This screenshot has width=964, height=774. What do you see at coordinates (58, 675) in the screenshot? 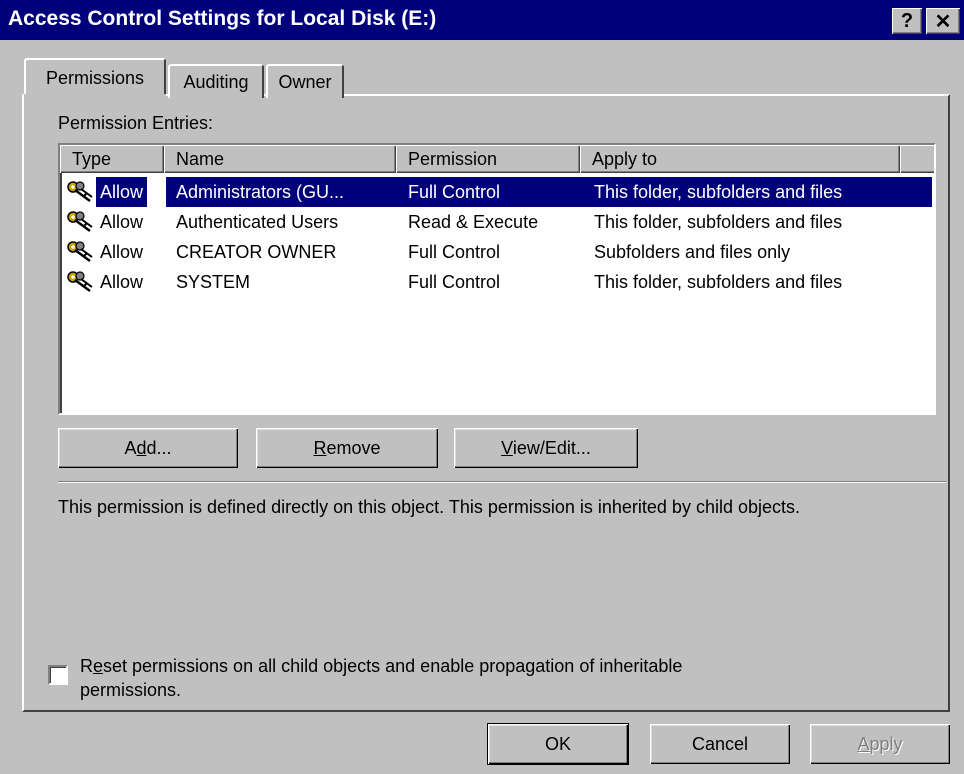
I see `reset-permissions-checkbox` at bounding box center [58, 675].